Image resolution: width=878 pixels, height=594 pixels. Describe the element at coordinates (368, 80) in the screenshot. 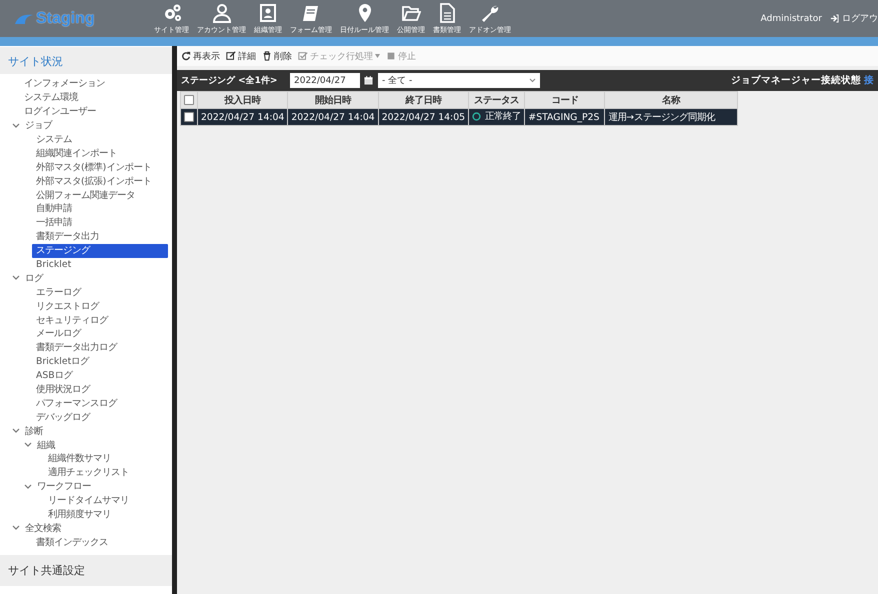

I see `calendar-icon` at that location.